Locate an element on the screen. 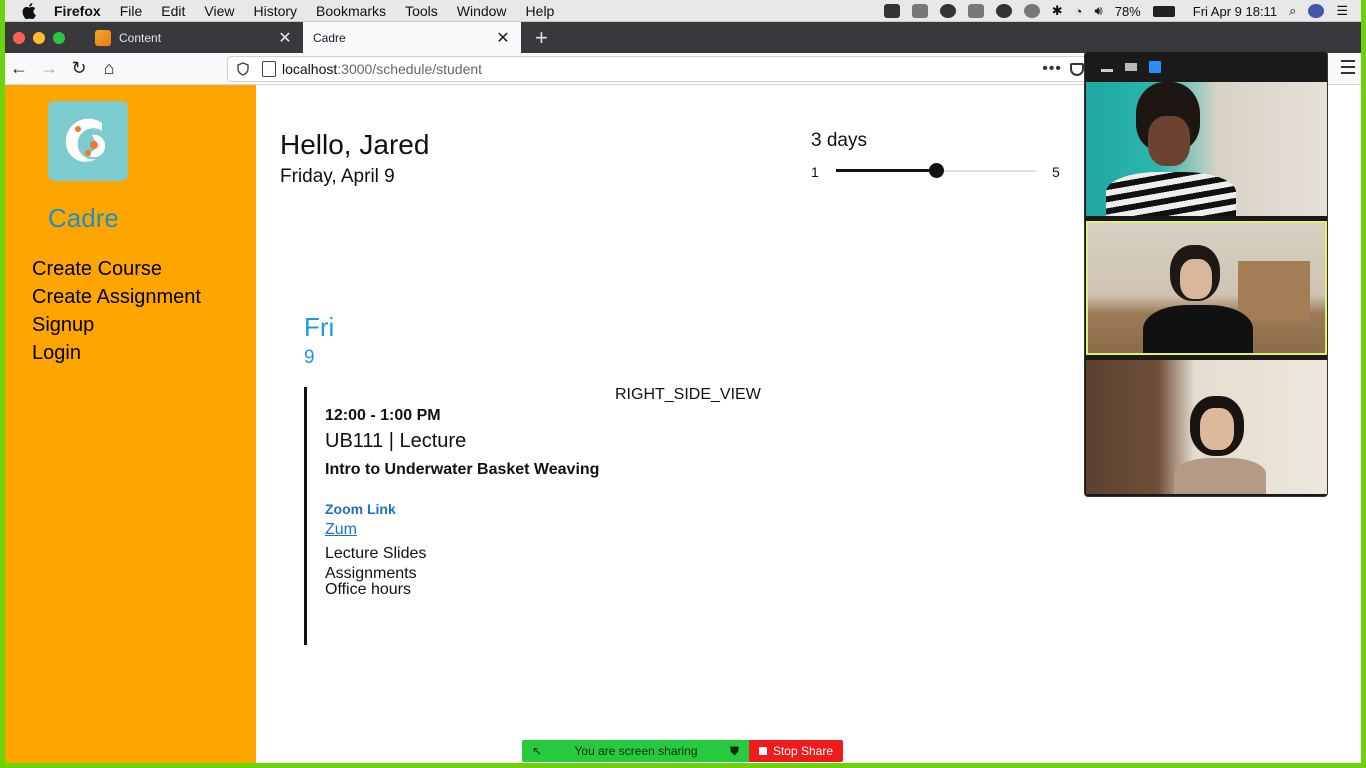  home-icon: ⌂ is located at coordinates (109, 69).